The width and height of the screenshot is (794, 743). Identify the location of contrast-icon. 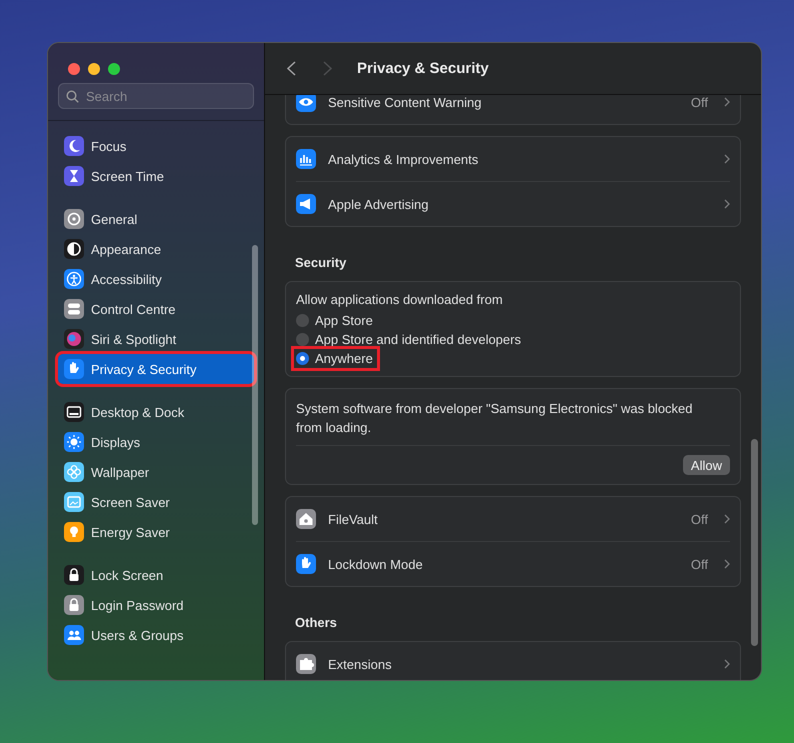
(74, 249).